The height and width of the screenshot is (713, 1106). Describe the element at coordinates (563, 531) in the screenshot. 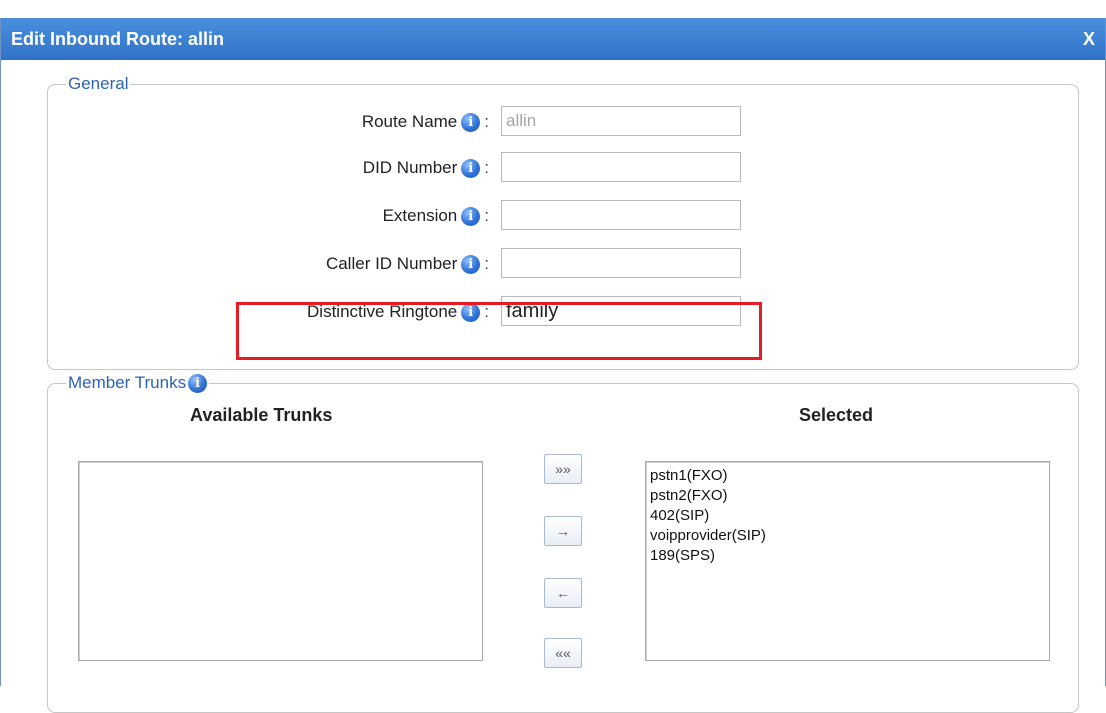

I see `add-one-button: →` at that location.